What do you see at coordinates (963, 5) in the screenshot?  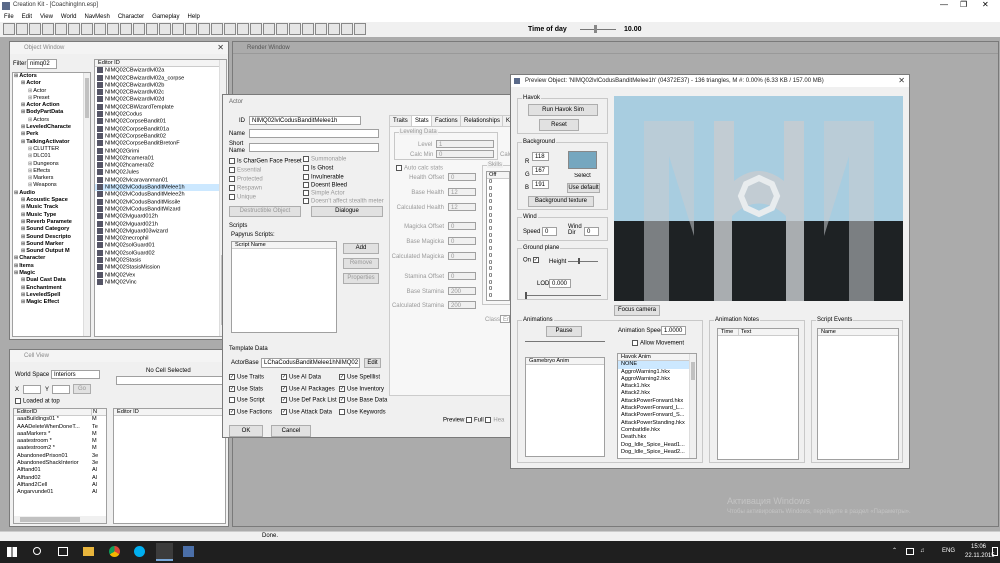 I see `maximize-icon: ❐` at bounding box center [963, 5].